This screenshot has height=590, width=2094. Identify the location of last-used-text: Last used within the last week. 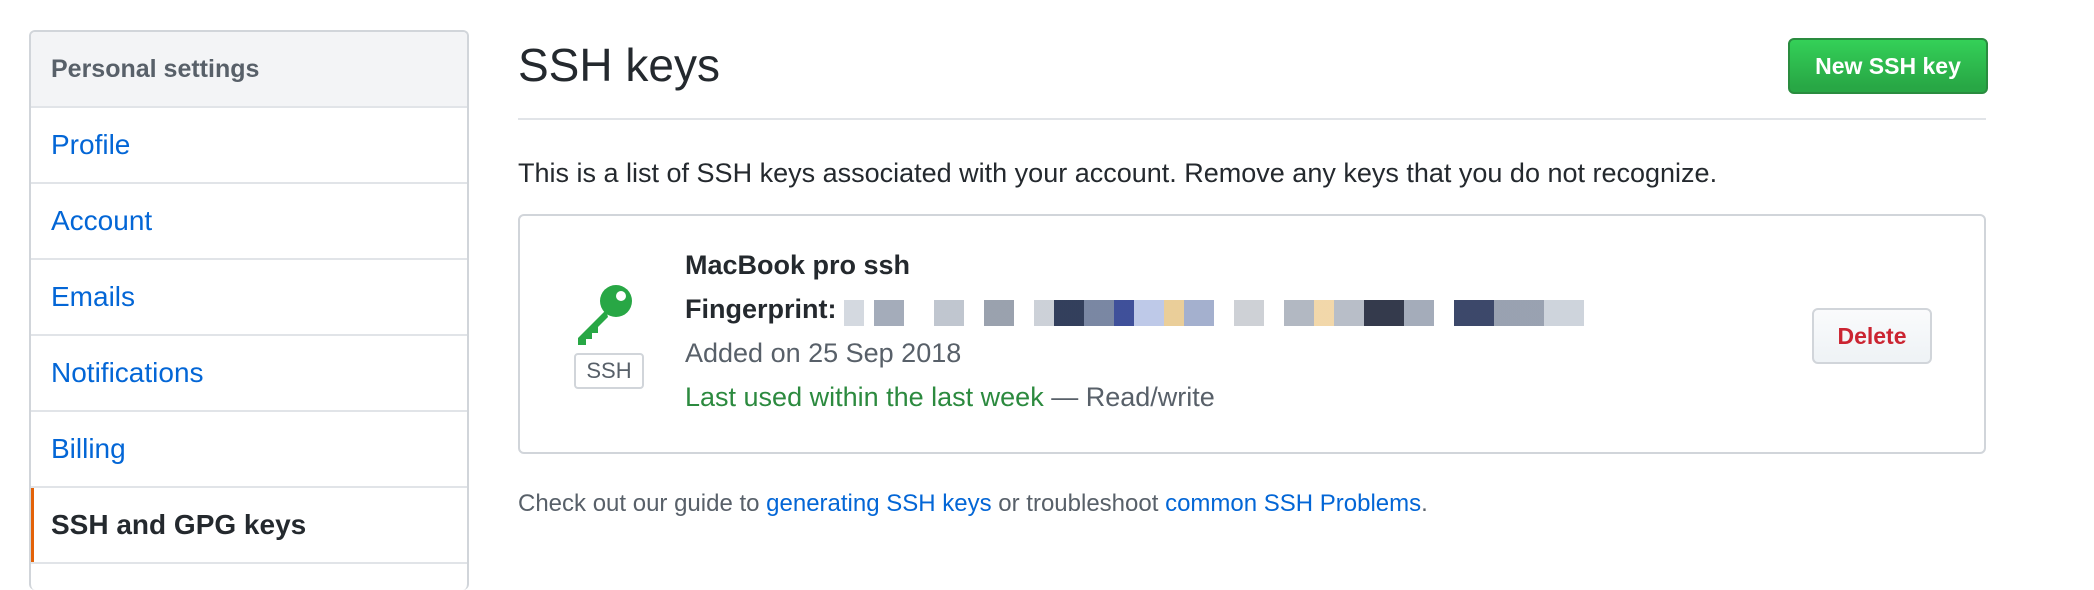
(864, 397).